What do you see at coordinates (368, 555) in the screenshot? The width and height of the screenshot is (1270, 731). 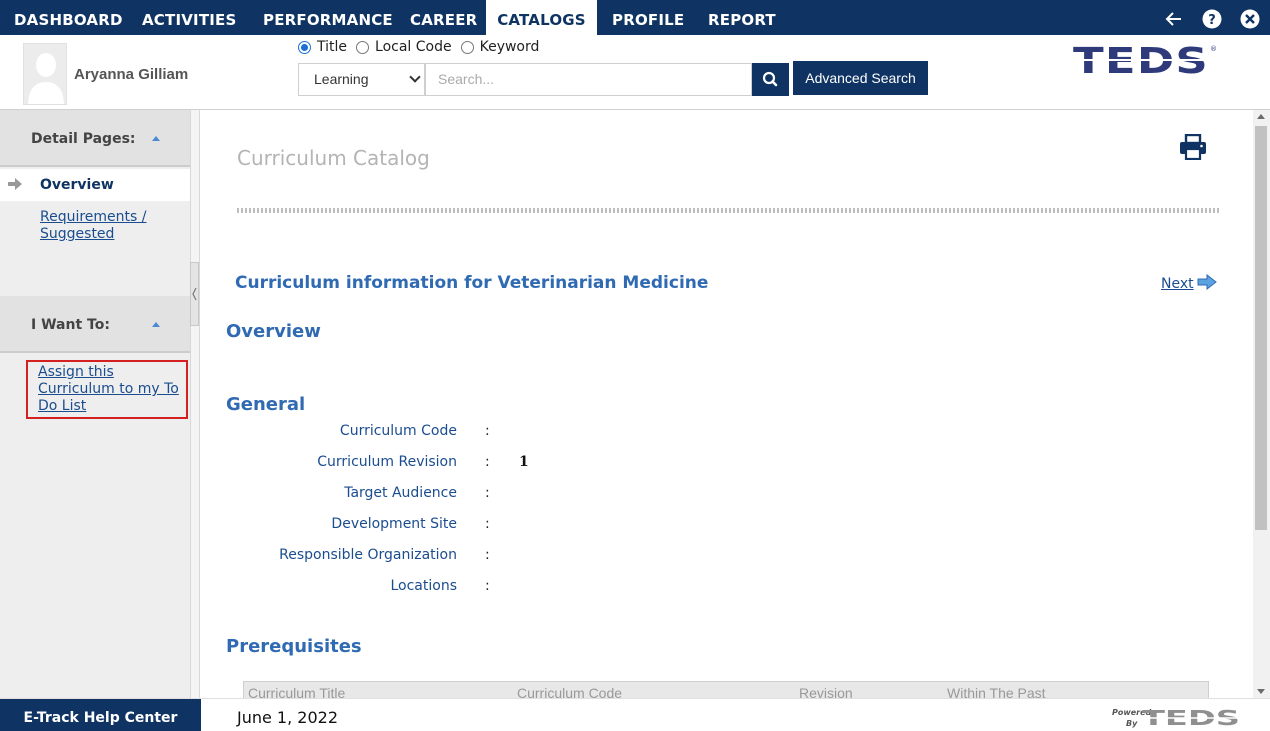 I see `field-label-responsible-organization: Responsible Organization` at bounding box center [368, 555].